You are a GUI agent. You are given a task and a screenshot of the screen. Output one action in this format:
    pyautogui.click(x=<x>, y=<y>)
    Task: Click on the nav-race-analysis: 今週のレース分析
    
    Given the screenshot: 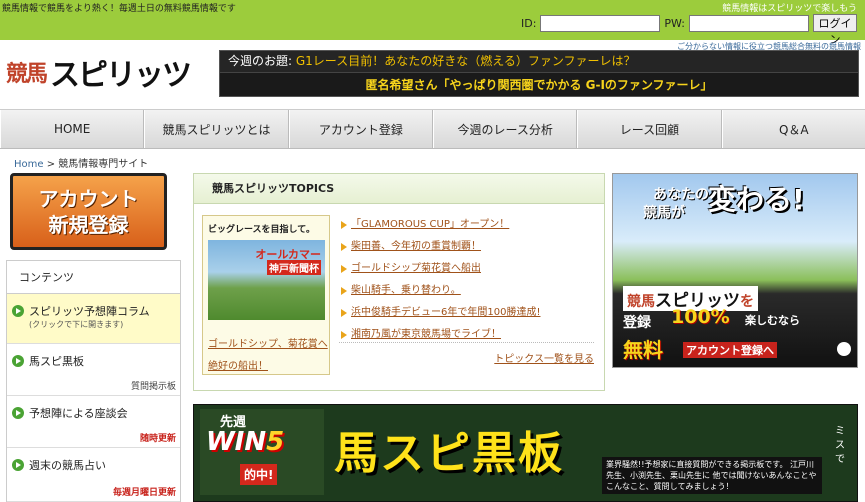 What is the action you would take?
    pyautogui.click(x=505, y=129)
    